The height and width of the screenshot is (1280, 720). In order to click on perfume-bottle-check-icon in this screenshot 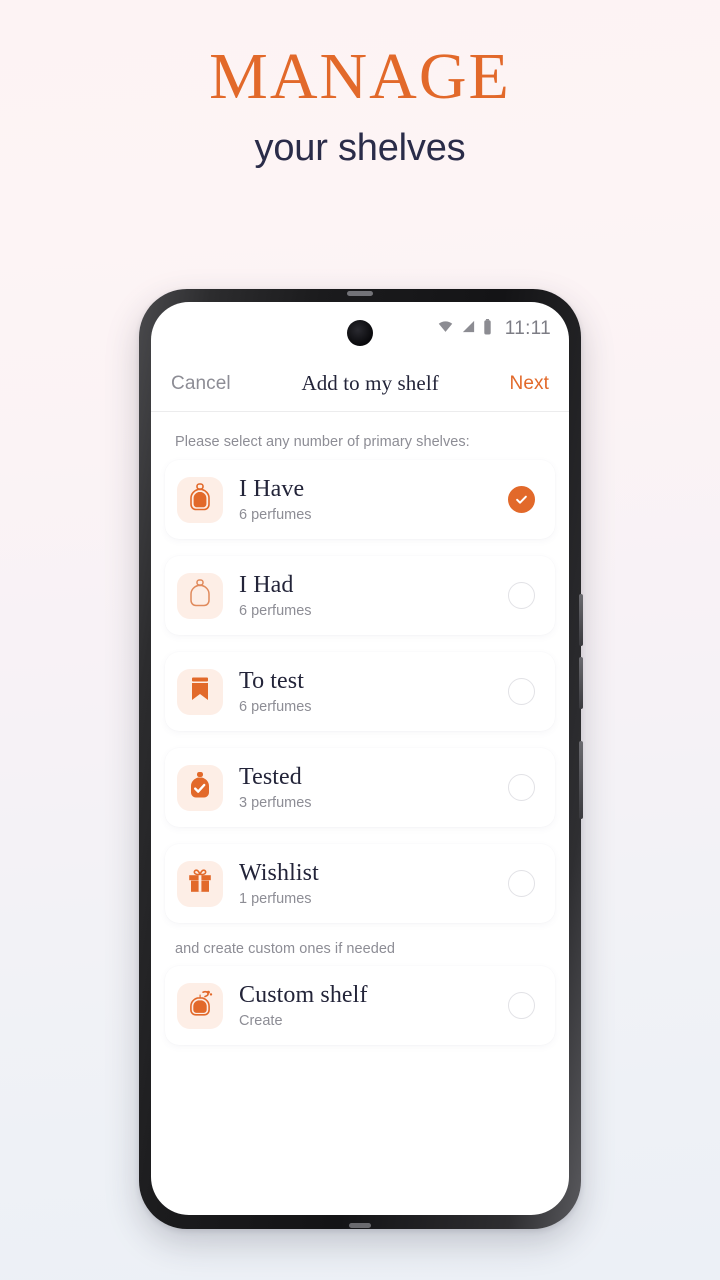, I will do `click(200, 787)`.